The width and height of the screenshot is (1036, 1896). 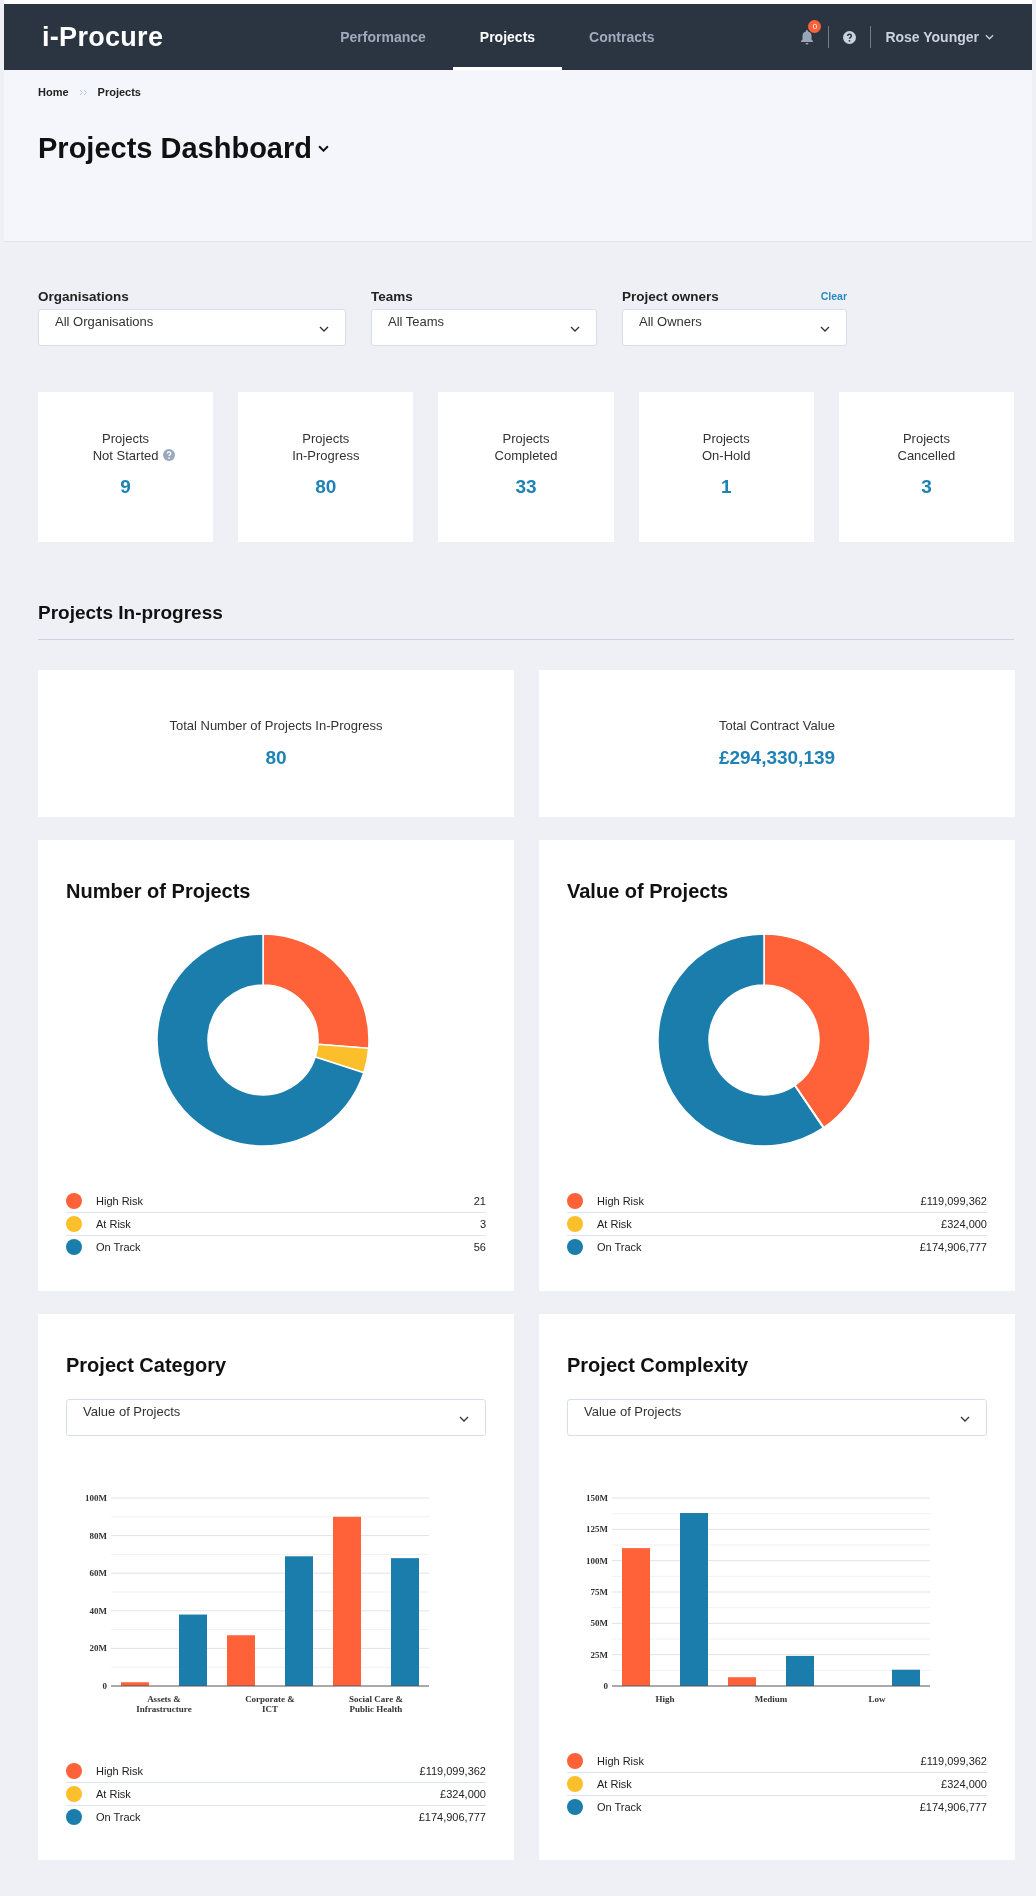 I want to click on axis-category-label: High, so click(x=665, y=1699).